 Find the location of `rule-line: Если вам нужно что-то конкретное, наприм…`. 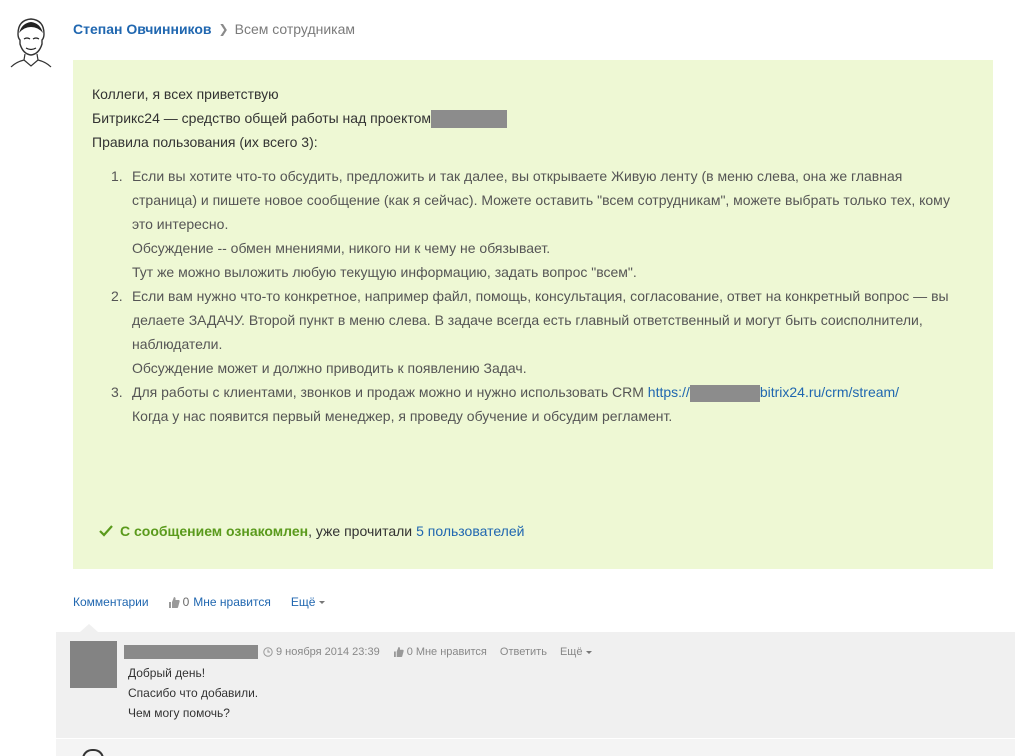

rule-line: Если вам нужно что-то конкретное, наприм… is located at coordinates (540, 296).